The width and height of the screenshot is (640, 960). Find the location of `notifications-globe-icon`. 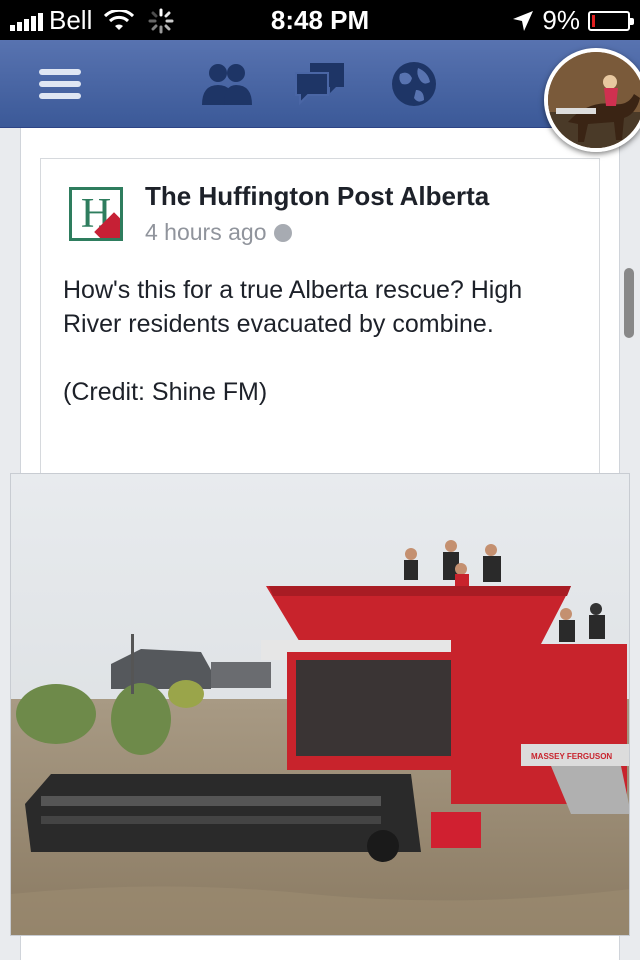

notifications-globe-icon is located at coordinates (414, 84).